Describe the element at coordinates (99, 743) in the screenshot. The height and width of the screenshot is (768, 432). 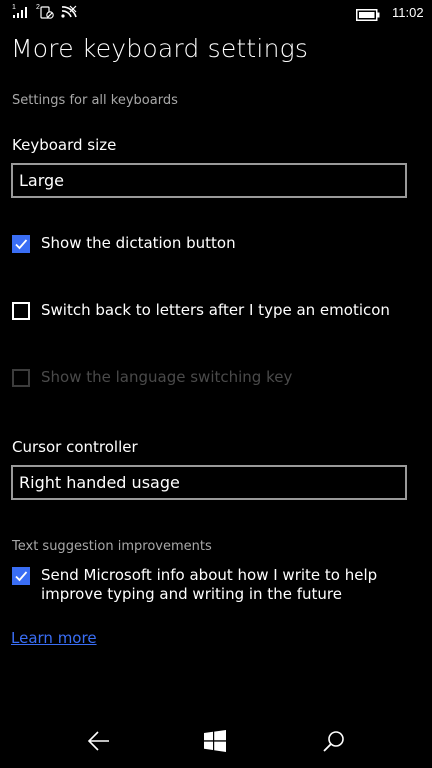
I see `back-arrow-icon` at that location.